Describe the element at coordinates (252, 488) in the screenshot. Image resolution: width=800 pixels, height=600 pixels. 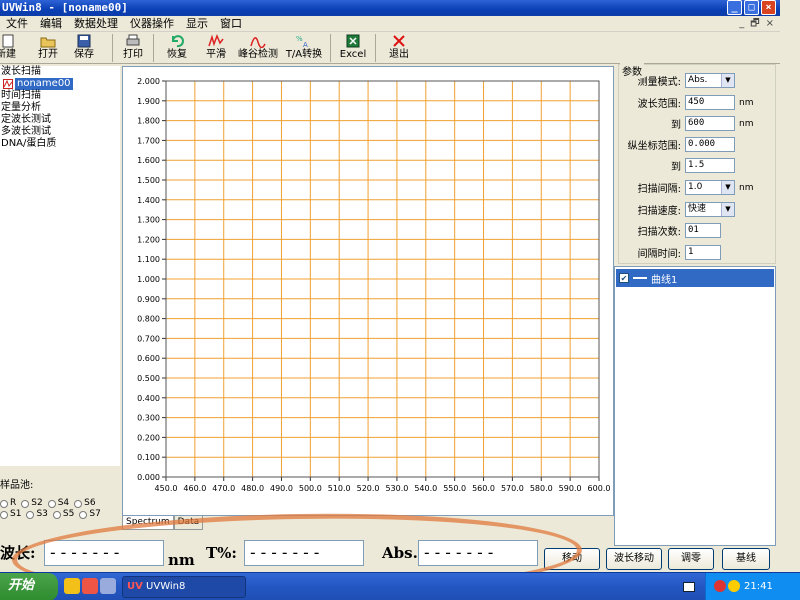
I see `x-tick-label: 480.0` at that location.